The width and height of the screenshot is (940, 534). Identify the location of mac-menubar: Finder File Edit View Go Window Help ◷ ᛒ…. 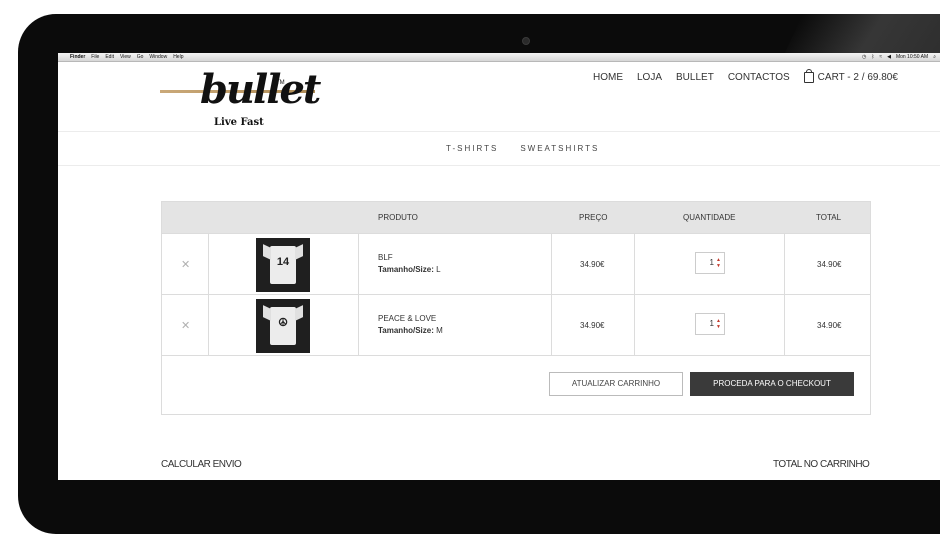
(499, 57).